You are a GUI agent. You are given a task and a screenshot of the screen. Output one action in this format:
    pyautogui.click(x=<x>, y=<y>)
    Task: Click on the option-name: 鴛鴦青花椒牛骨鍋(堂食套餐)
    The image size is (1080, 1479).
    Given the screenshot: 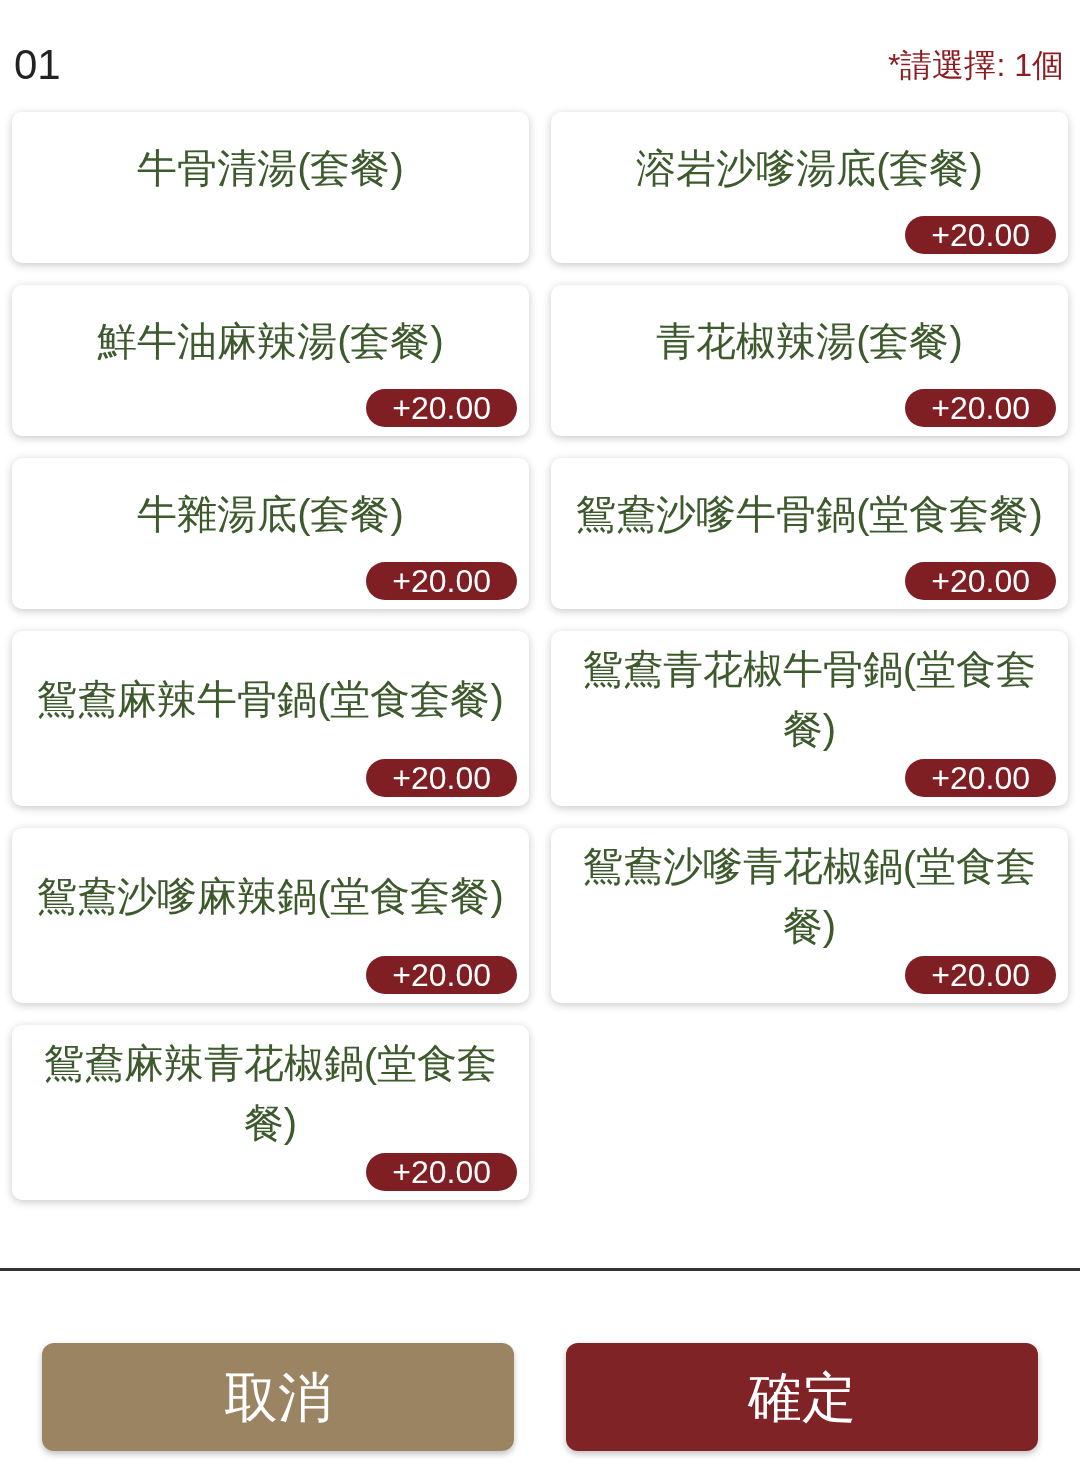 What is the action you would take?
    pyautogui.click(x=809, y=699)
    